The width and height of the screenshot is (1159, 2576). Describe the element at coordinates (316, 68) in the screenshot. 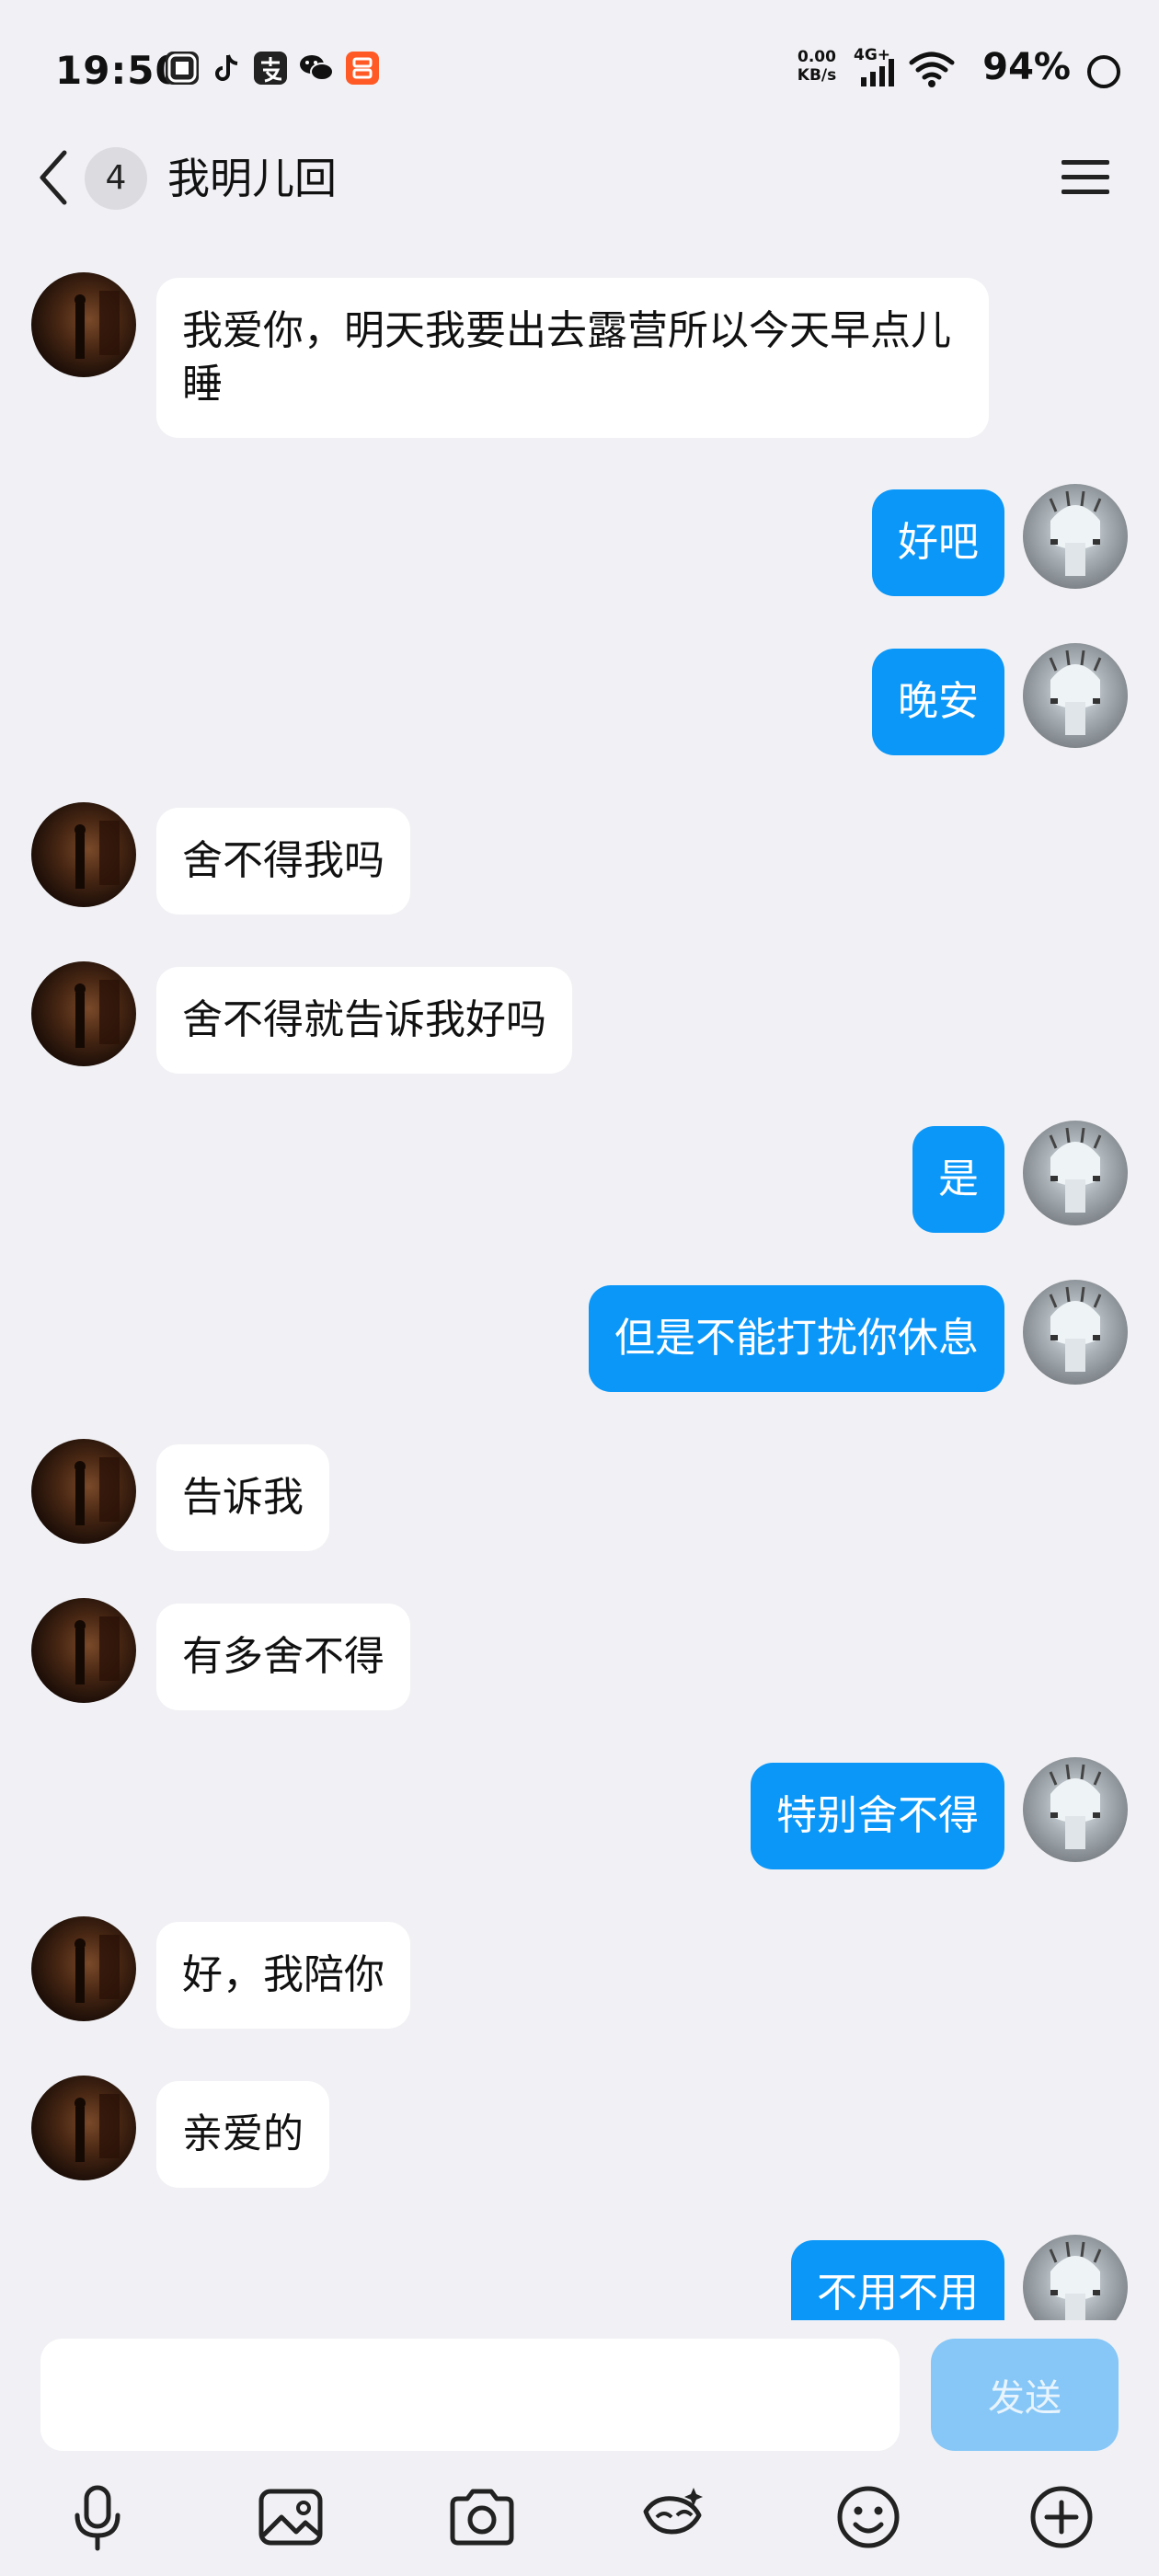

I see `wechat-icon` at that location.